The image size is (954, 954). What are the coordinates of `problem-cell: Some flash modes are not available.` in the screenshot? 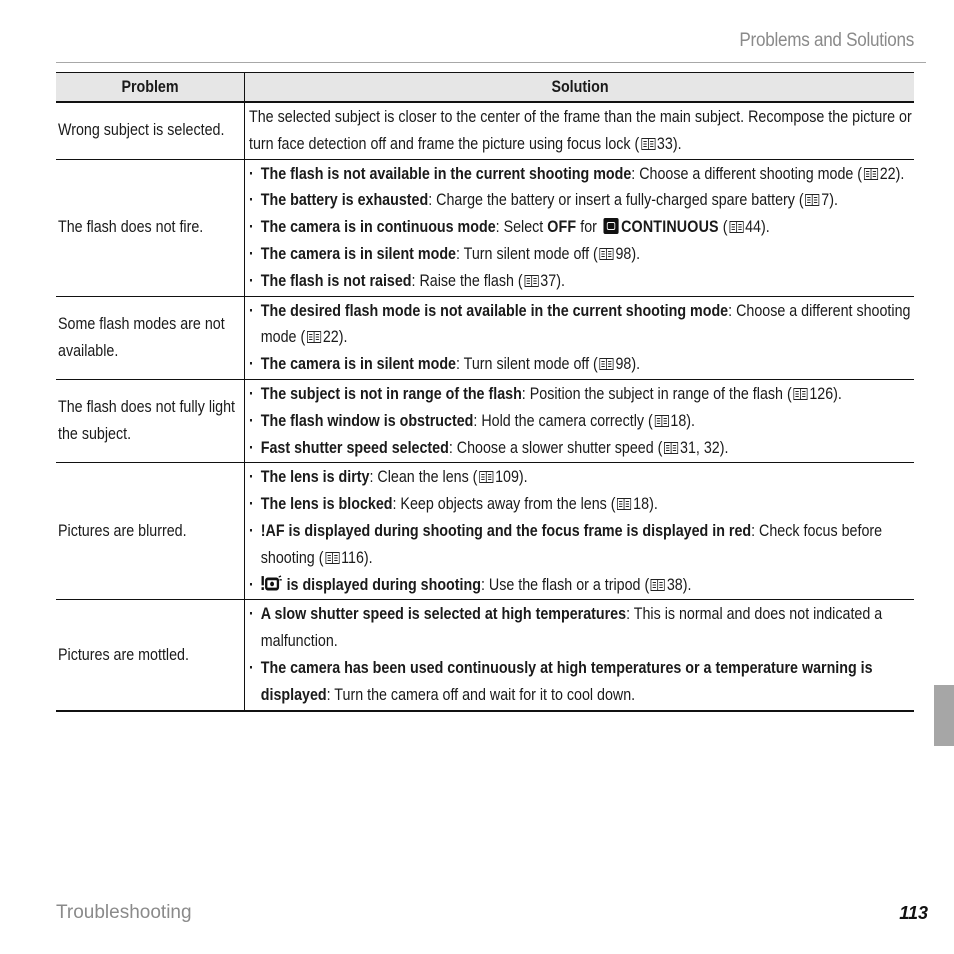 It's located at (150, 338).